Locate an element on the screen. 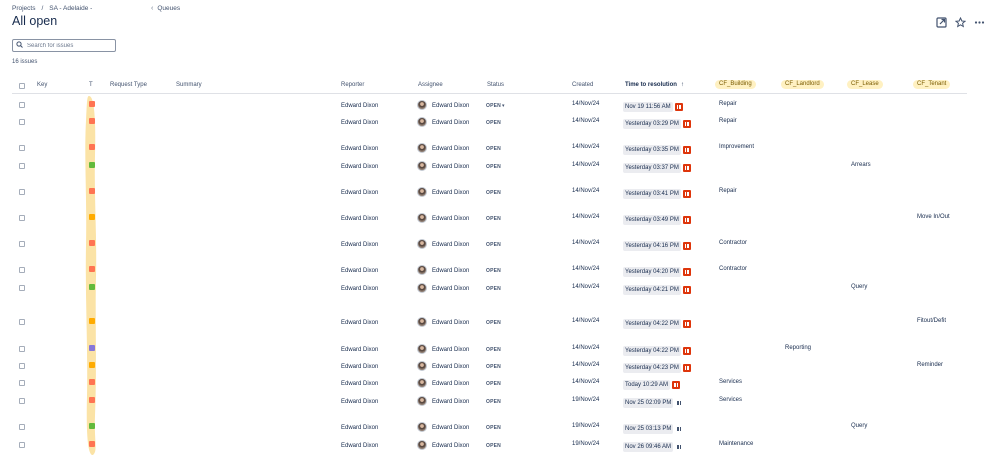  sla-time: Yesterday 04:21 PM is located at coordinates (652, 290).